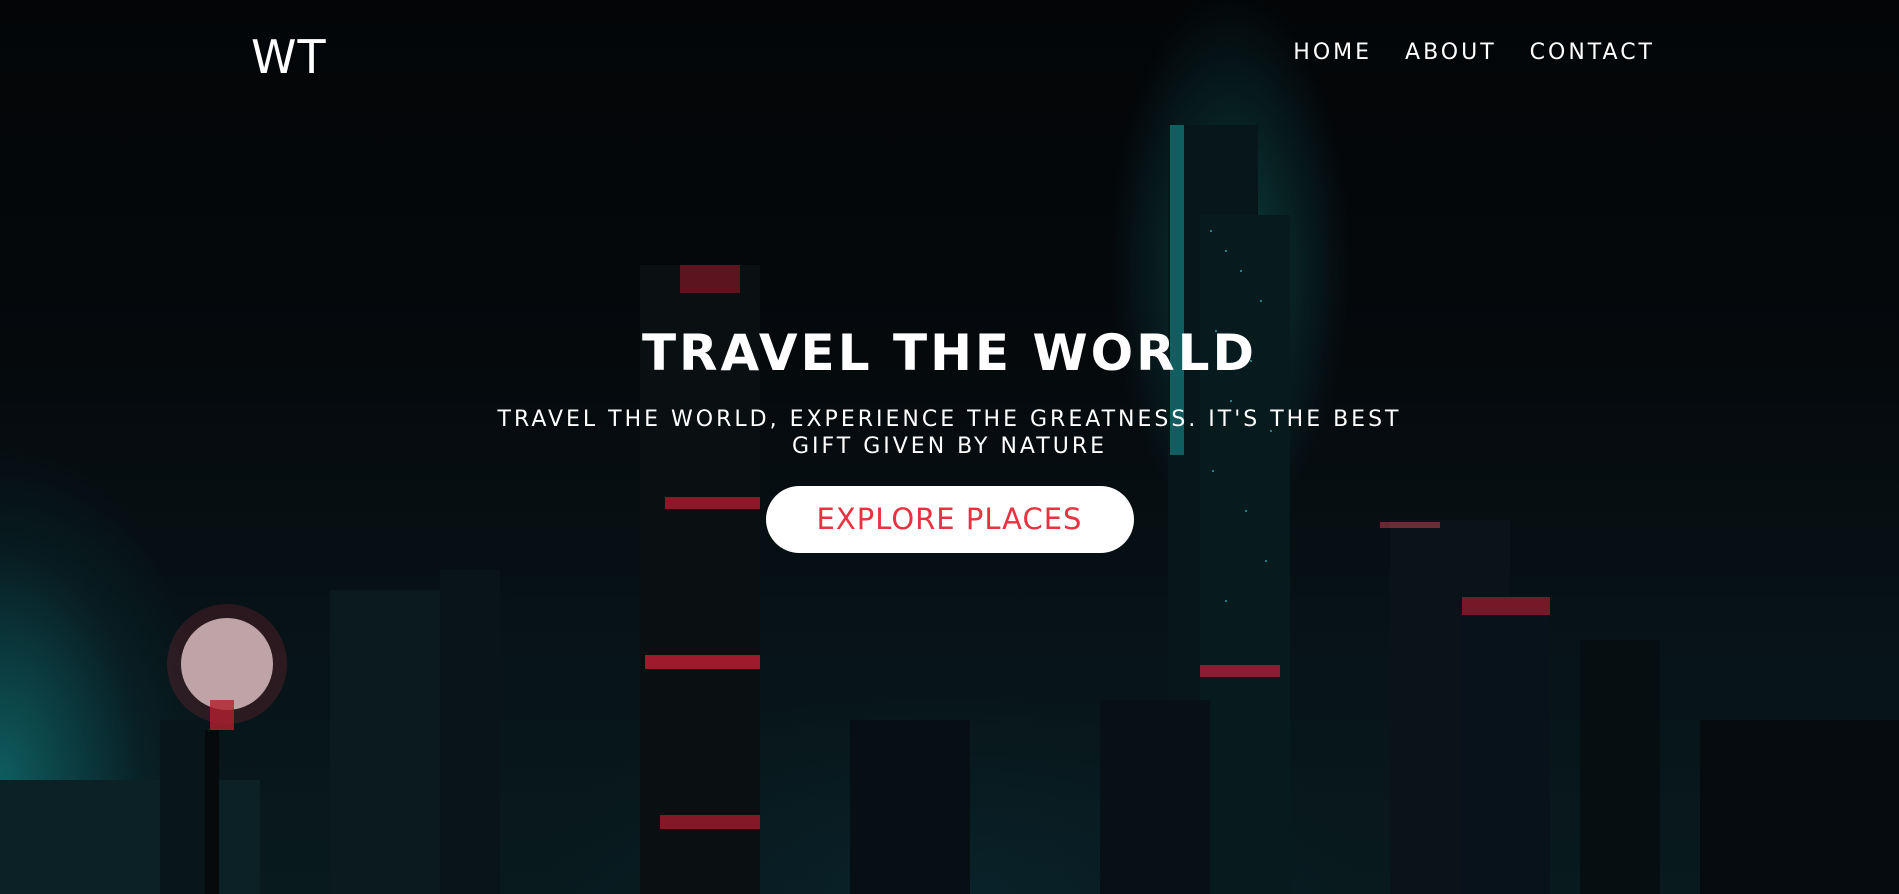 The height and width of the screenshot is (894, 1899). What do you see at coordinates (1332, 52) in the screenshot?
I see `nav-link-home: HOME` at bounding box center [1332, 52].